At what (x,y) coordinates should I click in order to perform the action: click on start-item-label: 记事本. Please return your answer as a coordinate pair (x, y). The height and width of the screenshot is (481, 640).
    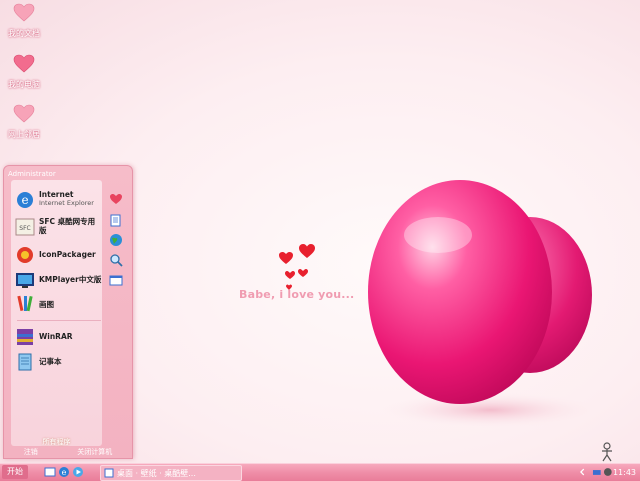
    Looking at the image, I should click on (50, 361).